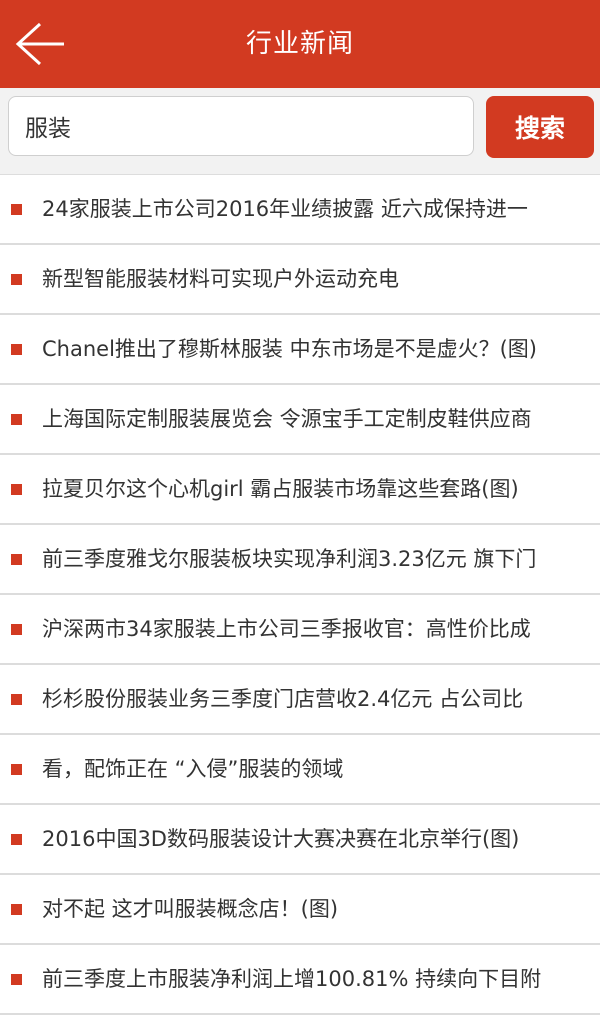 This screenshot has width=600, height=1015. I want to click on news-item: 拉夏贝尔这个心机girl 霸占服装市场靠这些套路(图), so click(300, 490).